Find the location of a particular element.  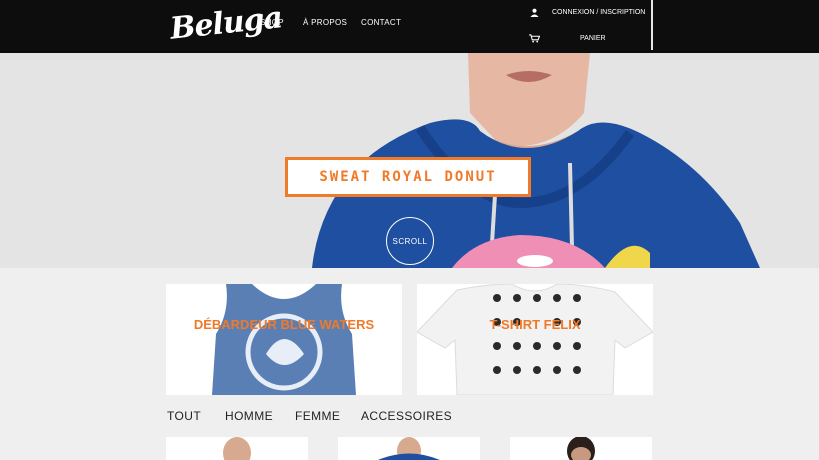

featured-card-tank: DÉBARDEUR BLUE WATERS is located at coordinates (284, 339).